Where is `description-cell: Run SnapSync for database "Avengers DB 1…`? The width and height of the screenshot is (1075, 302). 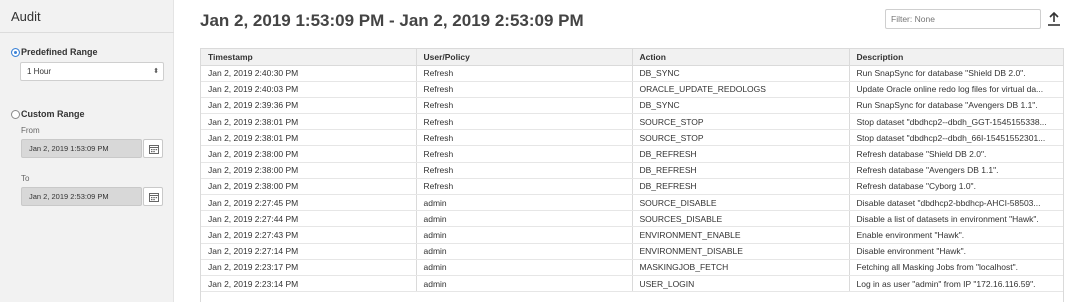
description-cell: Run SnapSync for database "Avengers DB 1… is located at coordinates (956, 106).